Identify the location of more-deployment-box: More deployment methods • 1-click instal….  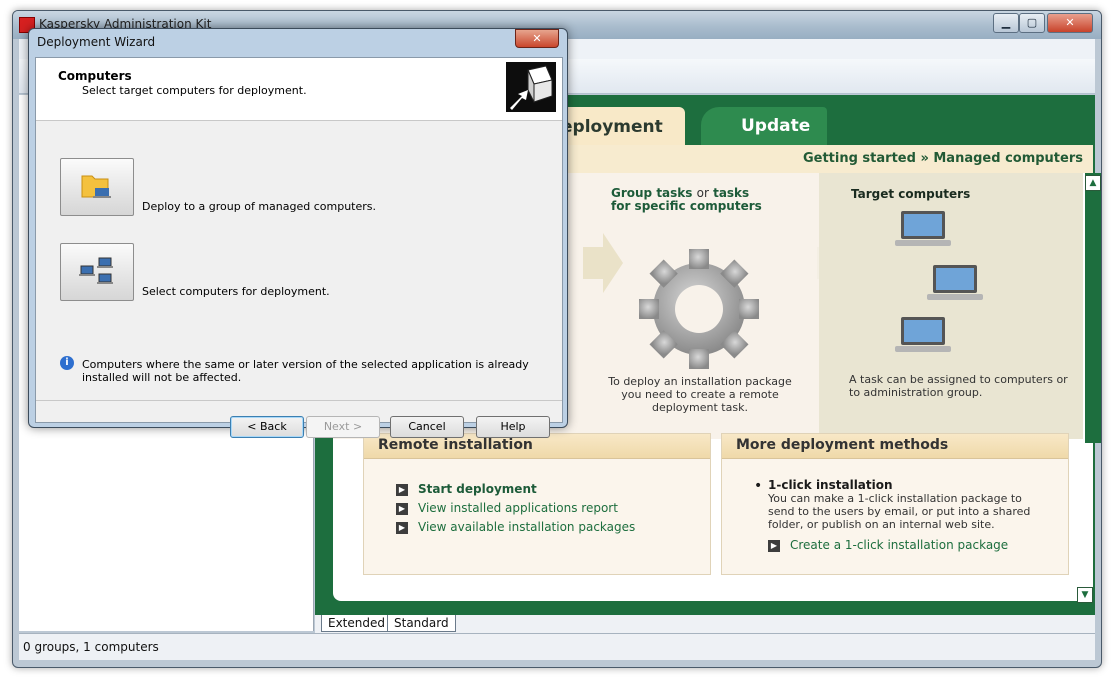
(895, 504).